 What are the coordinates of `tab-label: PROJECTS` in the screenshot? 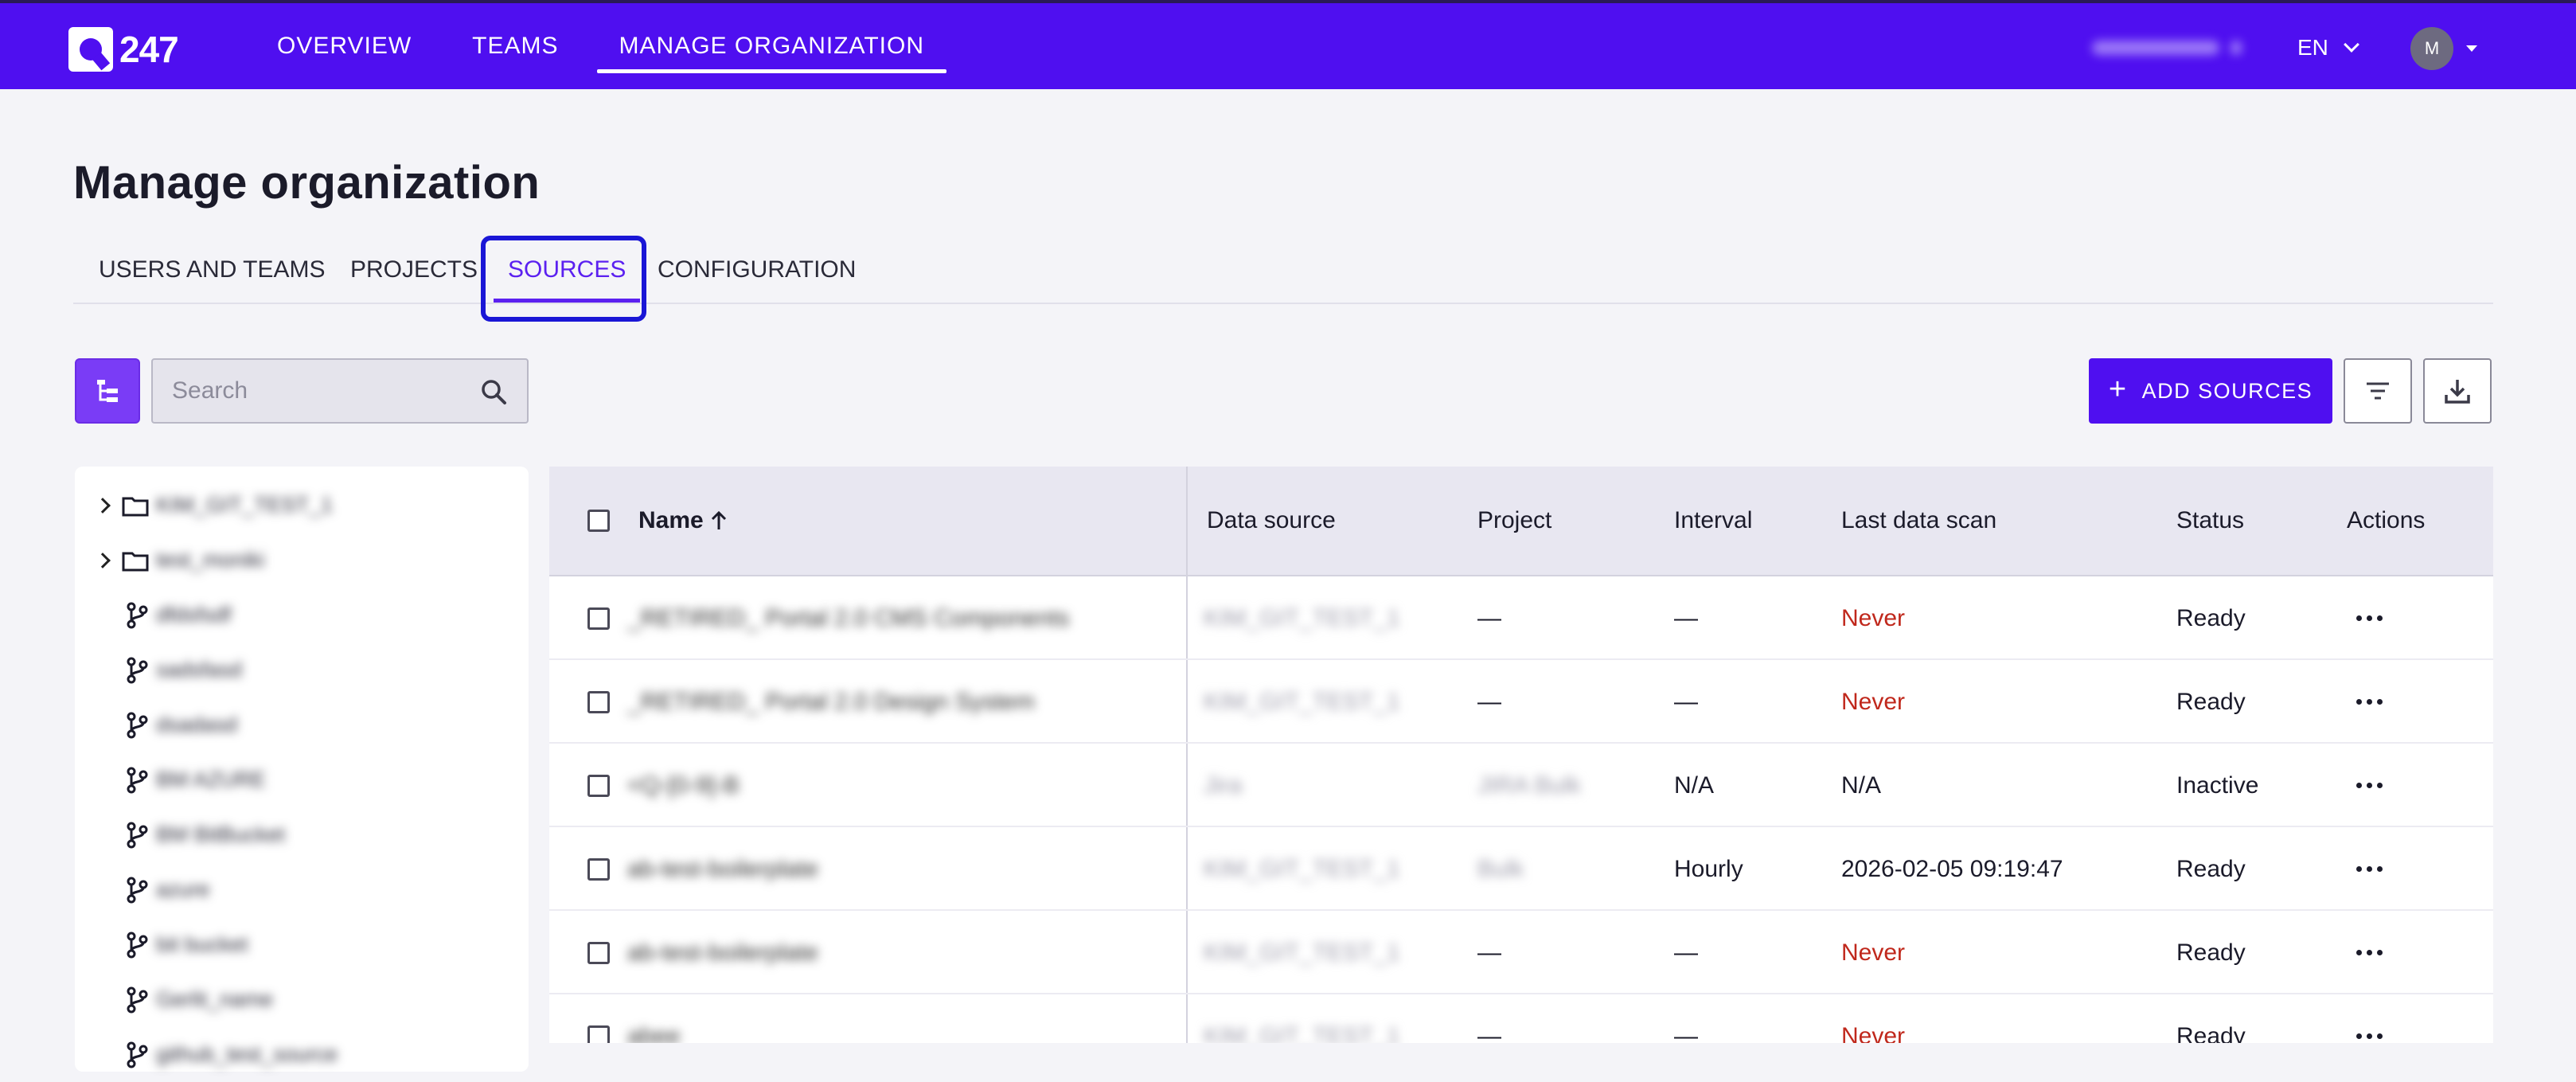 It's located at (414, 269).